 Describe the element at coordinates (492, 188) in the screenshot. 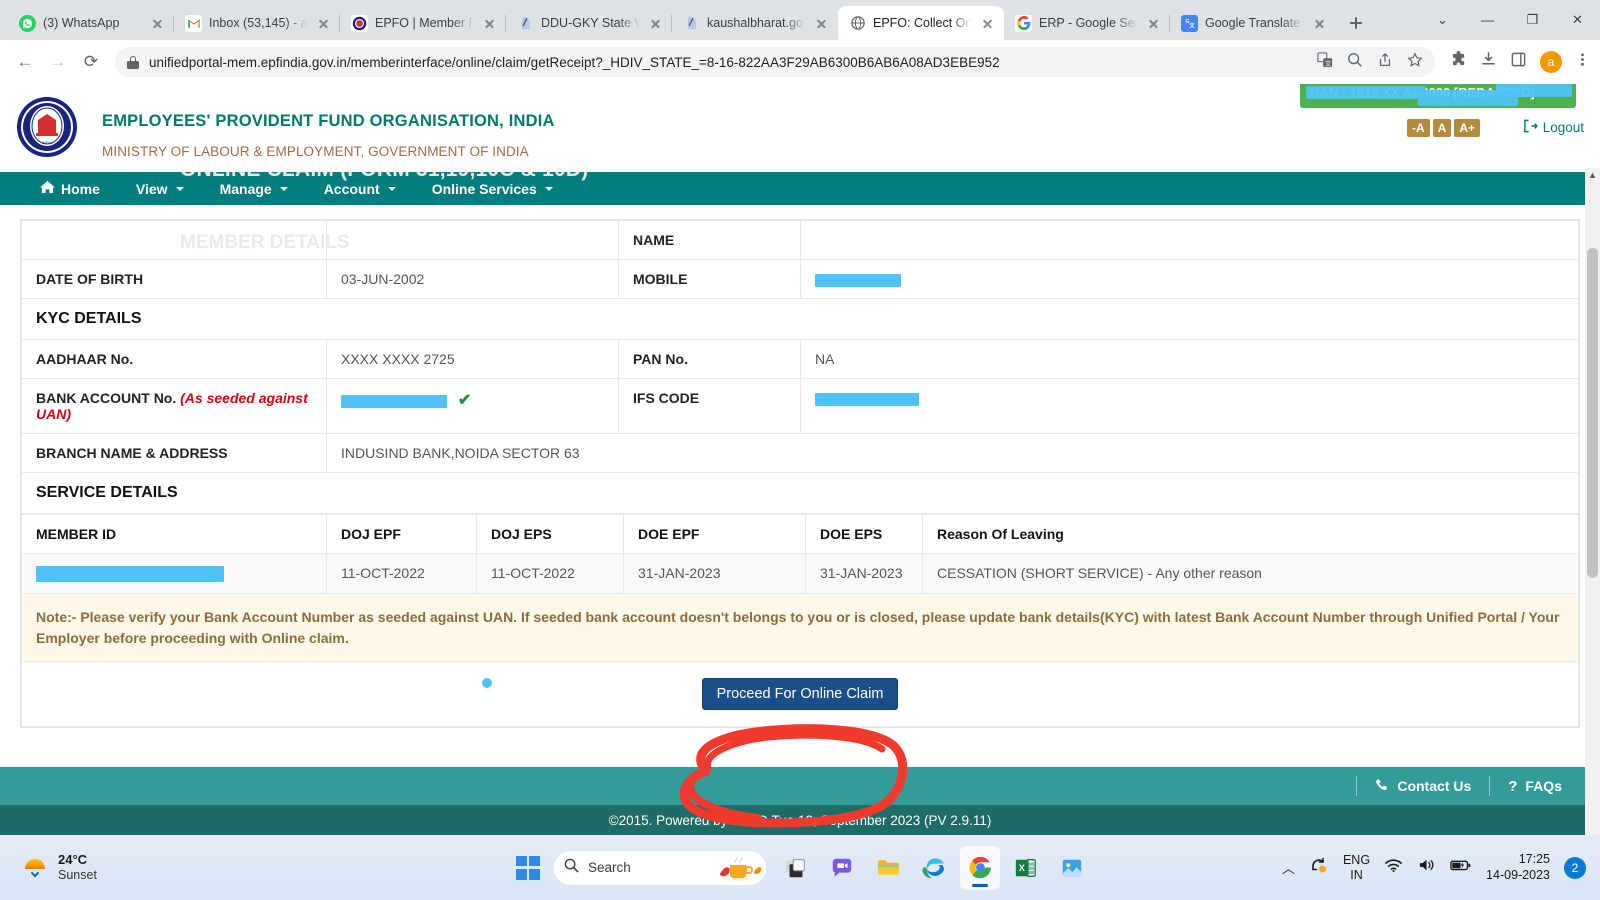

I see `nav-item-online-services: Online Services` at that location.